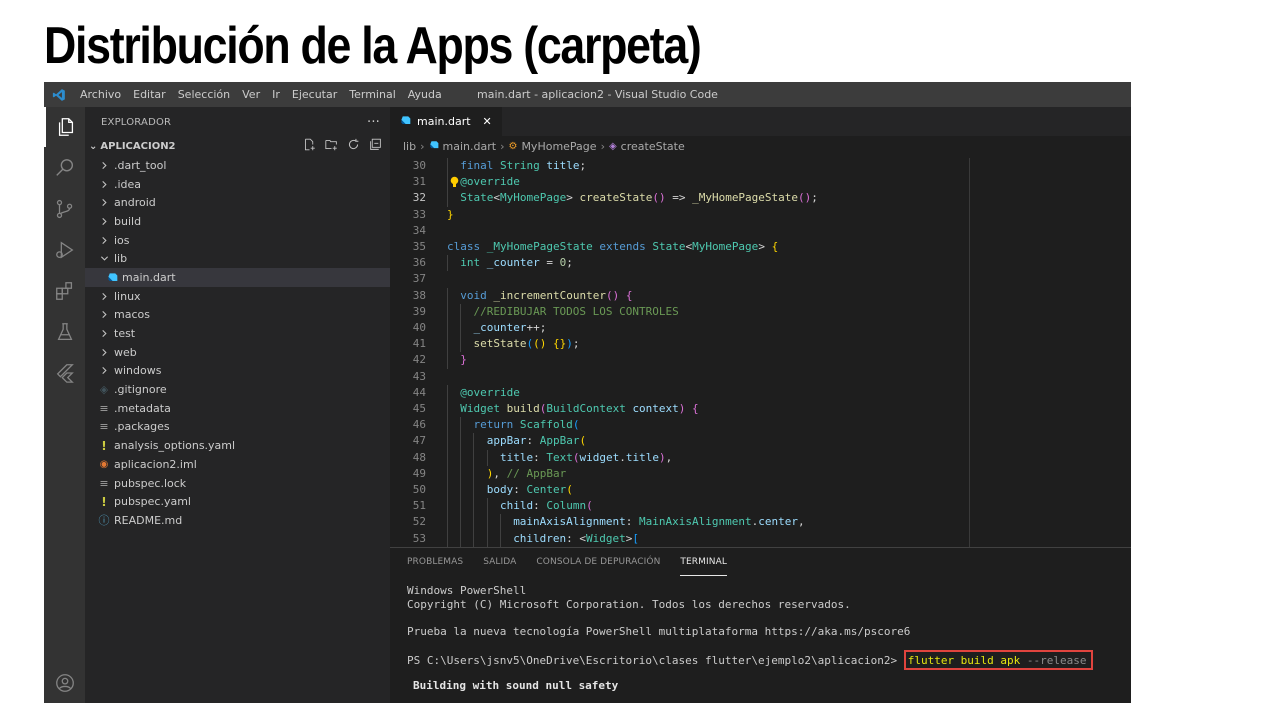 Image resolution: width=1280 pixels, height=720 pixels. I want to click on code-token: MyHomePage, so click(533, 198).